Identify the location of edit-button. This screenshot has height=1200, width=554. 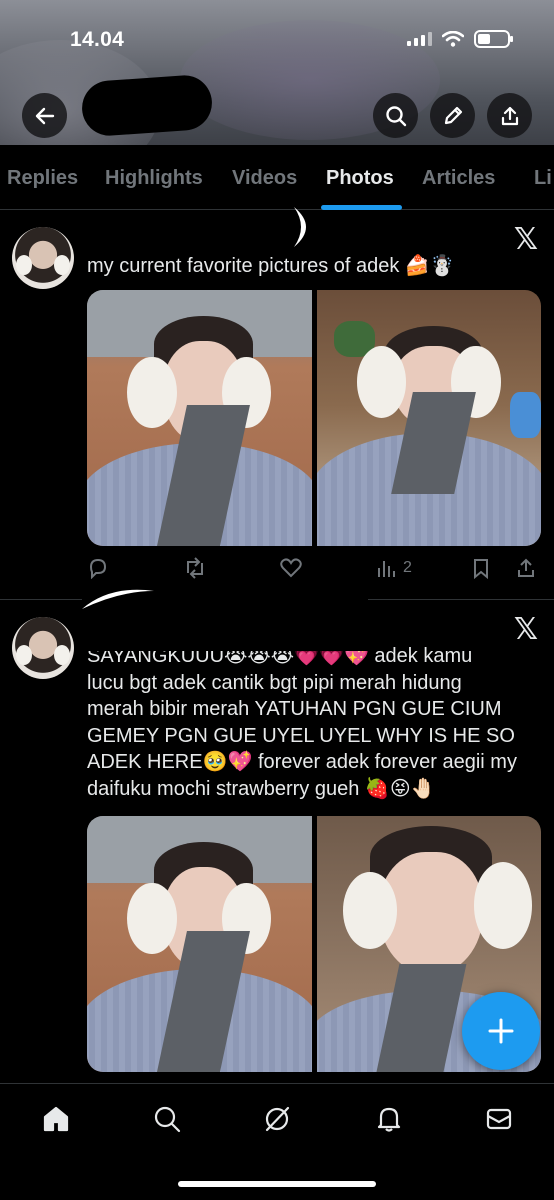
(452, 115).